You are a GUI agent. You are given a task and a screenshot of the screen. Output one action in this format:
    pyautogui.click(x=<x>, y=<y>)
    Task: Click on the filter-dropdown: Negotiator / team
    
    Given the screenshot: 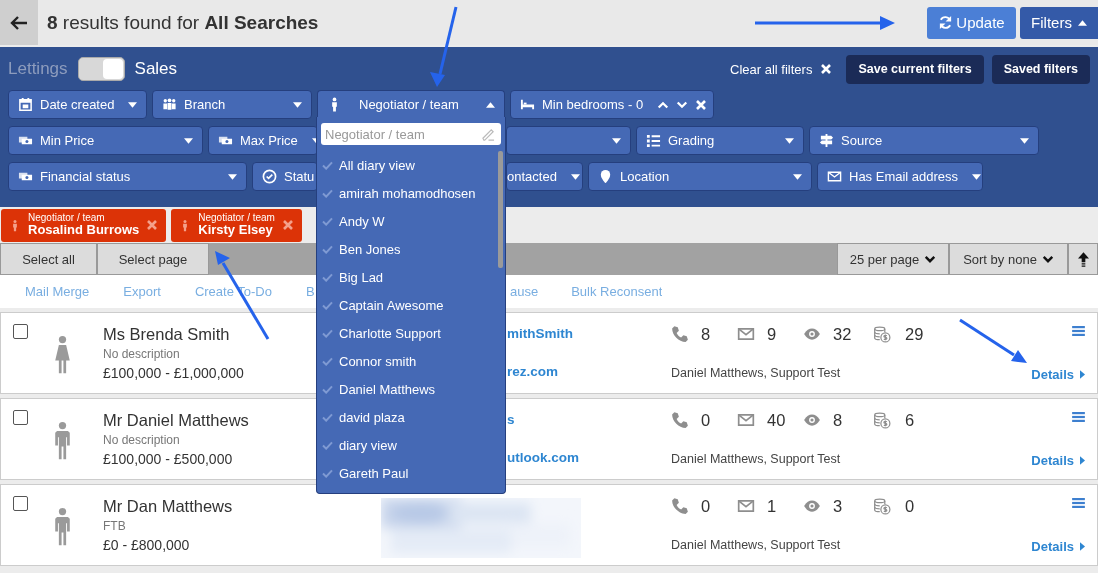 What is the action you would take?
    pyautogui.click(x=411, y=104)
    